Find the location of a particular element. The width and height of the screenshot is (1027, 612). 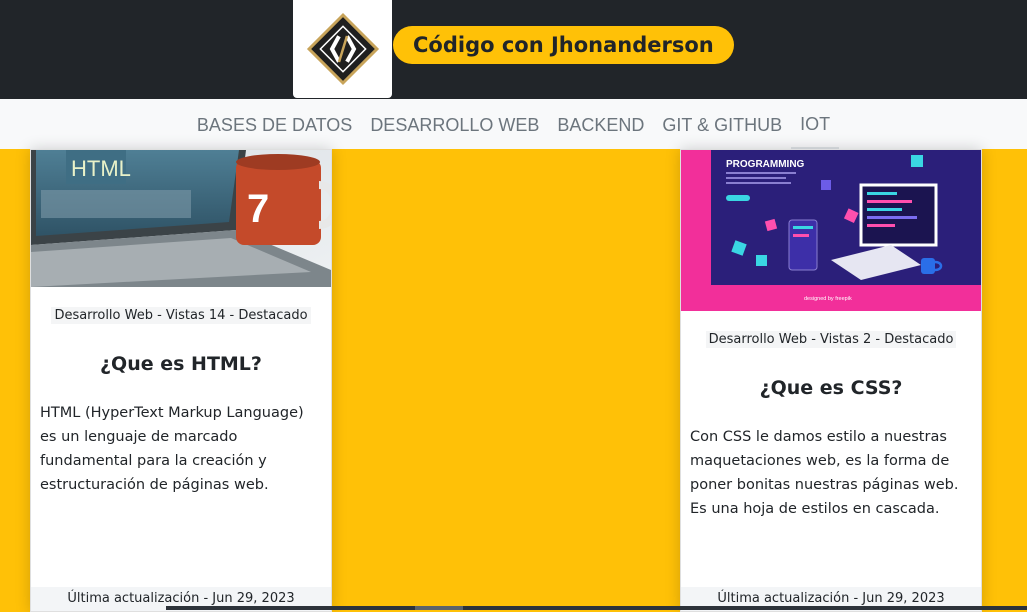

svg-text: 7 is located at coordinates (258, 209).